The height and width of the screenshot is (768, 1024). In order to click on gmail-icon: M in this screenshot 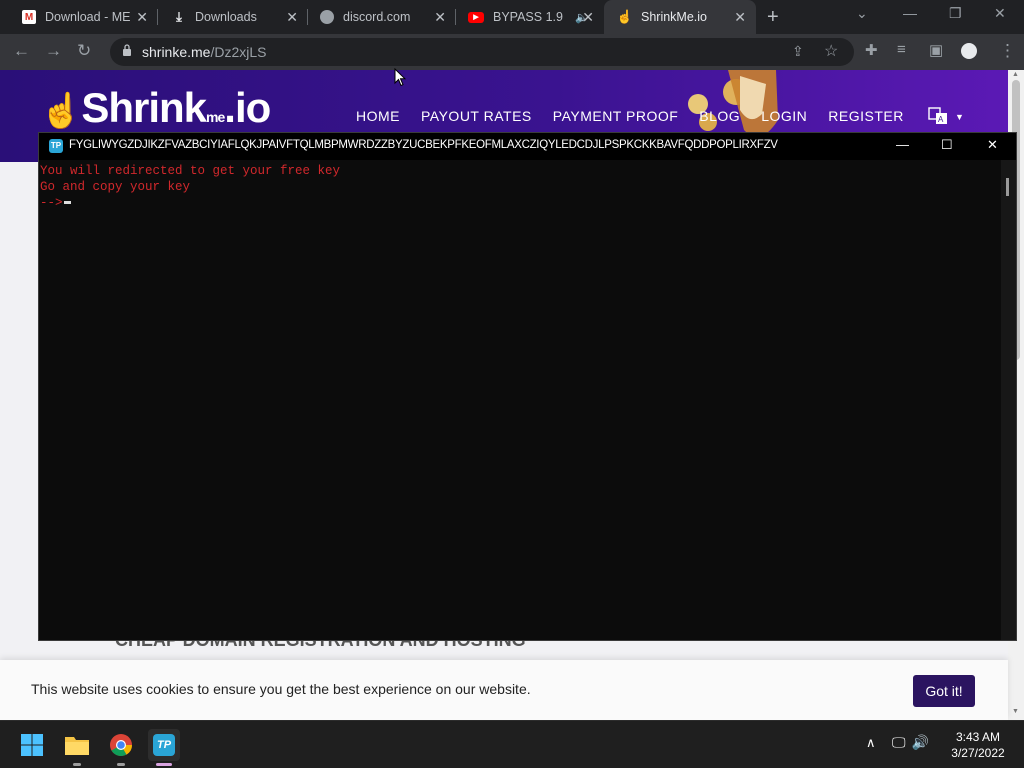, I will do `click(29, 17)`.